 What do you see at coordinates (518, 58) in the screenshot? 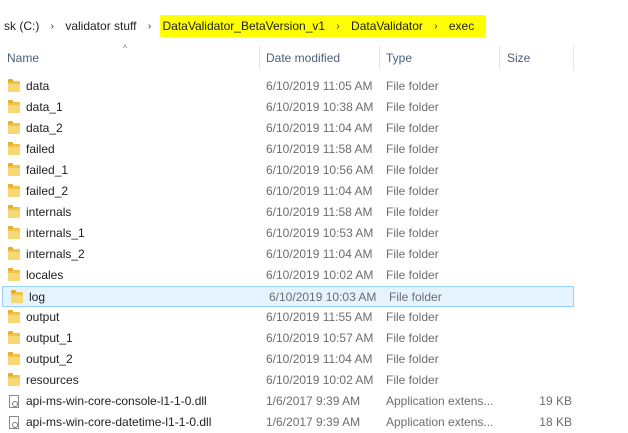
I see `column-header-size: Size` at bounding box center [518, 58].